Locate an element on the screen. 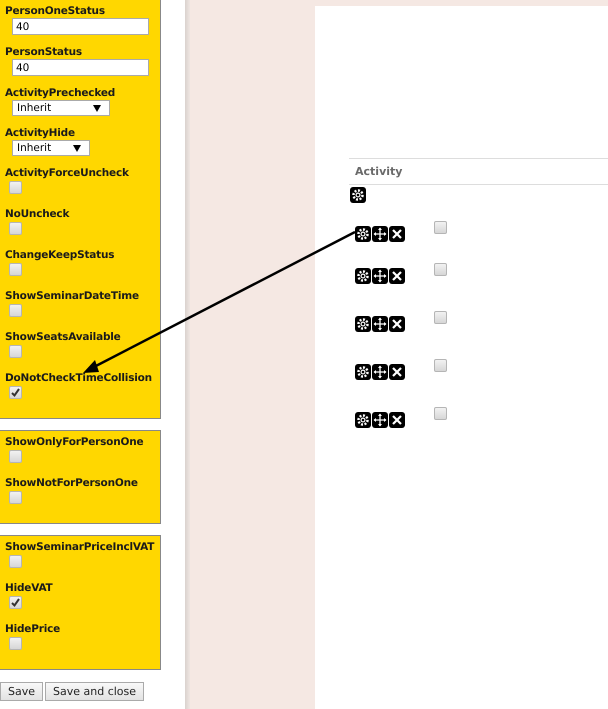  field-label: ShowOnlyForPersonOne is located at coordinates (74, 442).